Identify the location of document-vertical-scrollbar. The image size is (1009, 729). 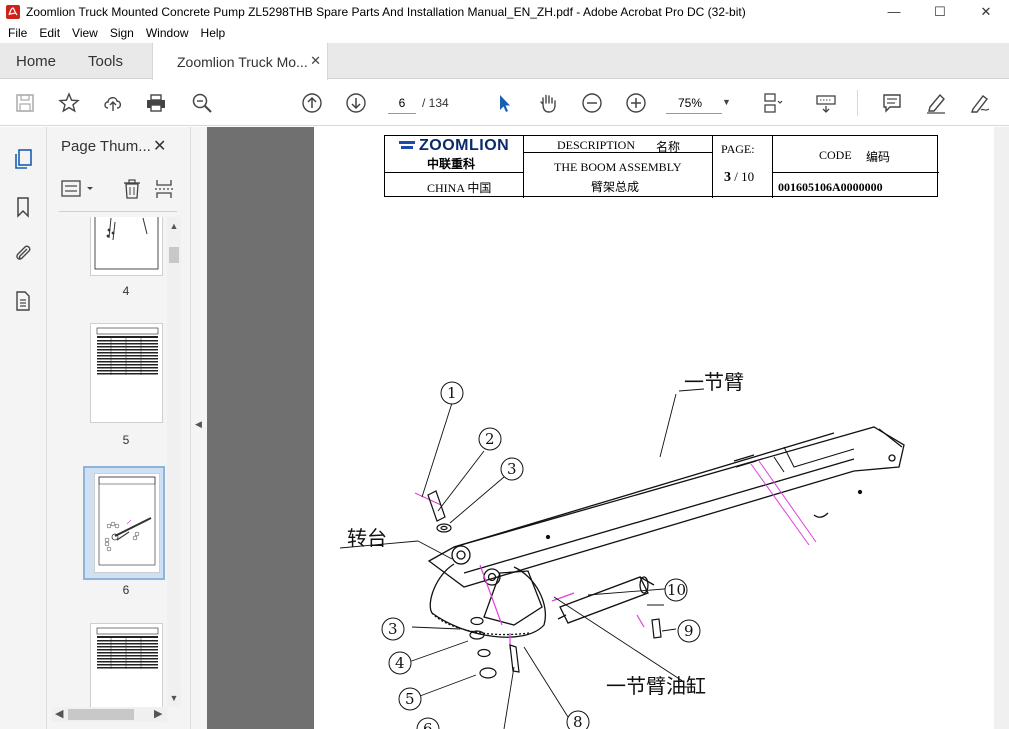
(1001, 428).